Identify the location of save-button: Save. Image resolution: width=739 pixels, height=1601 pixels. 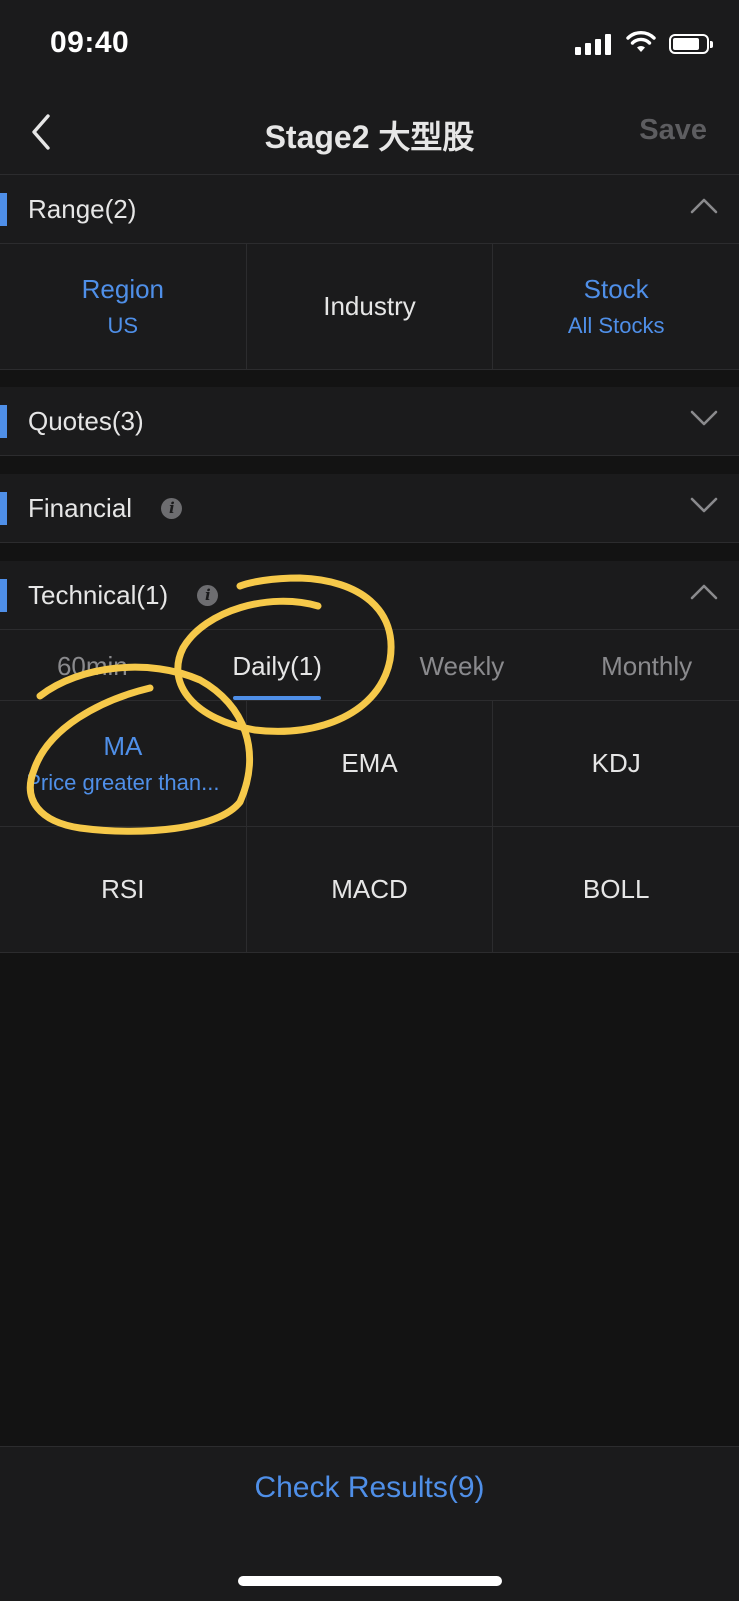
(673, 130).